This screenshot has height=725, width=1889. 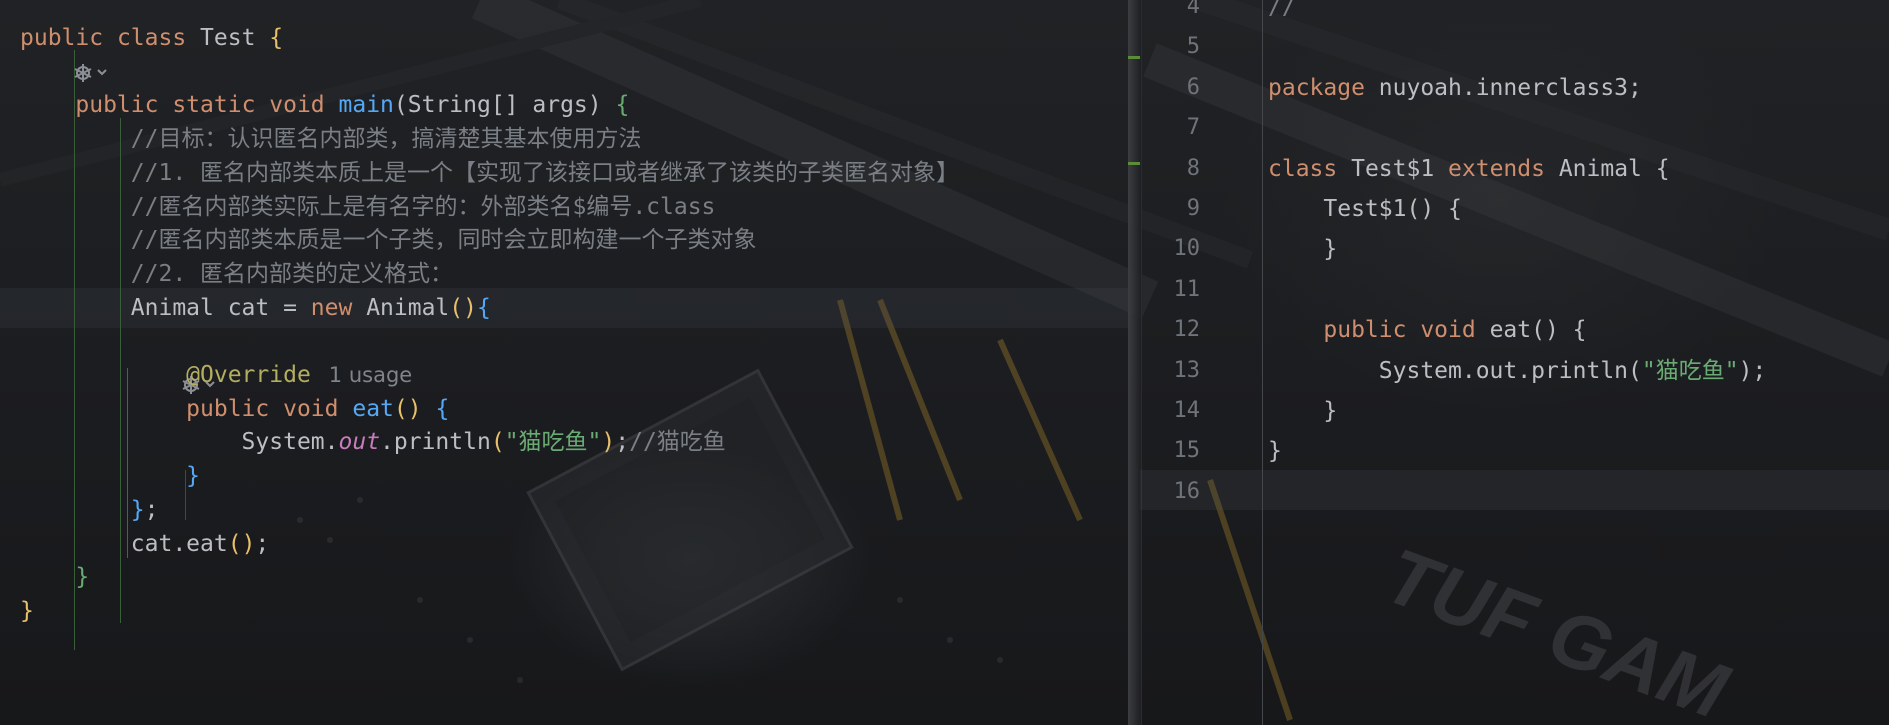 I want to click on code-token: static, so click(x=221, y=105).